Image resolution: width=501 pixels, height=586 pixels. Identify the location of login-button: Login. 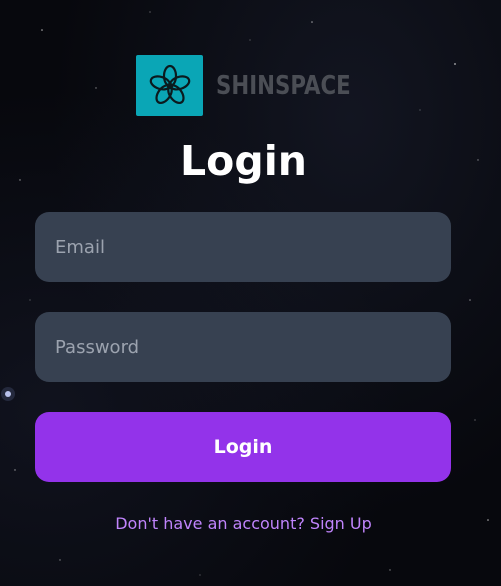
(243, 447).